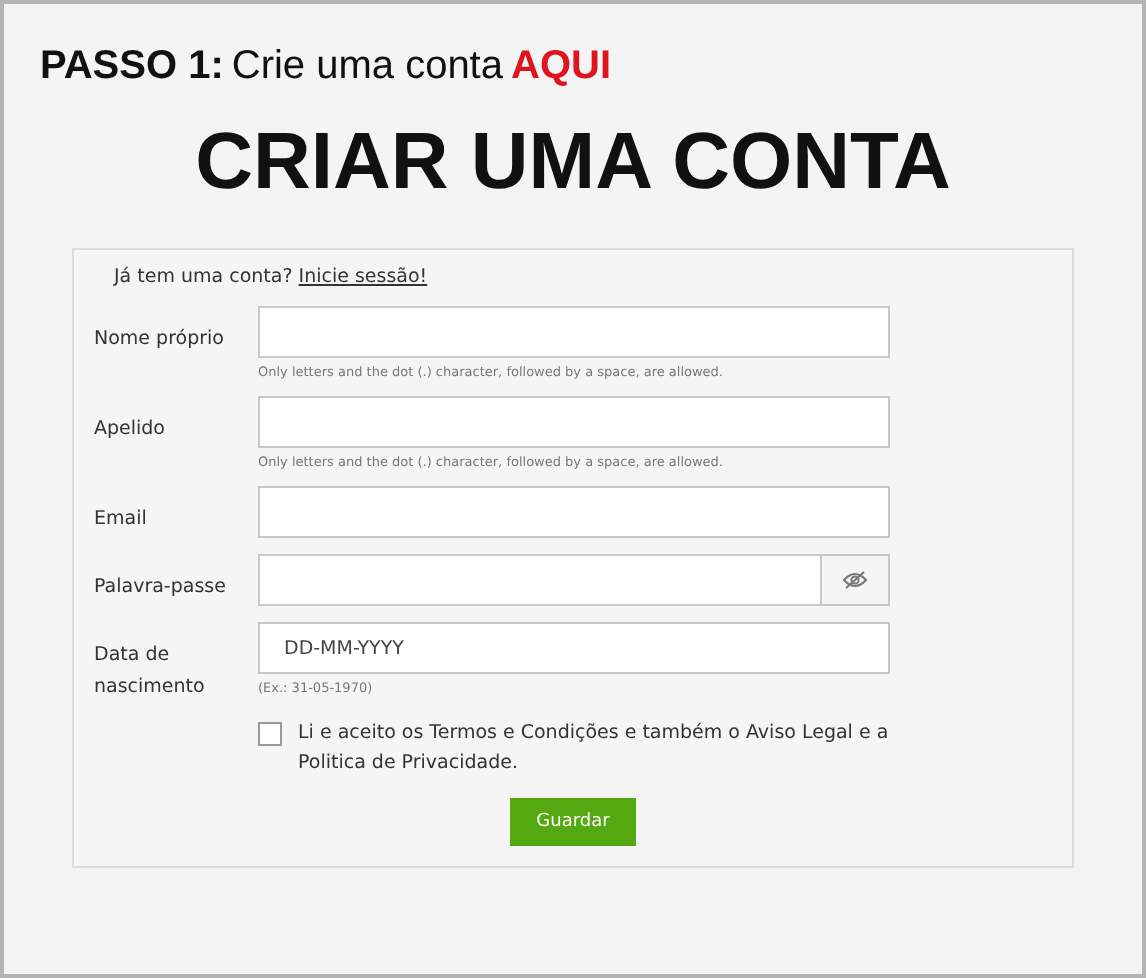  I want to click on page-title: CRIAR UMA CONTA, so click(573, 163).